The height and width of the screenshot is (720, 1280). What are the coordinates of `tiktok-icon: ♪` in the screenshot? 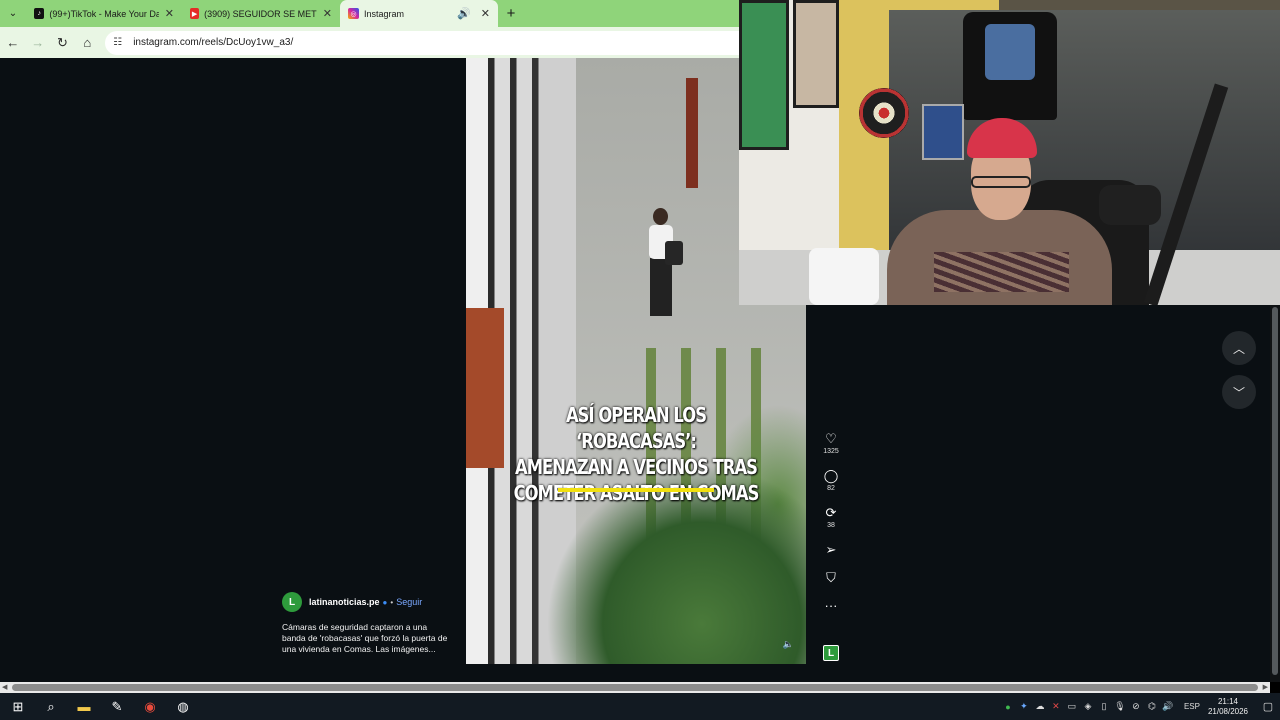 It's located at (39, 13).